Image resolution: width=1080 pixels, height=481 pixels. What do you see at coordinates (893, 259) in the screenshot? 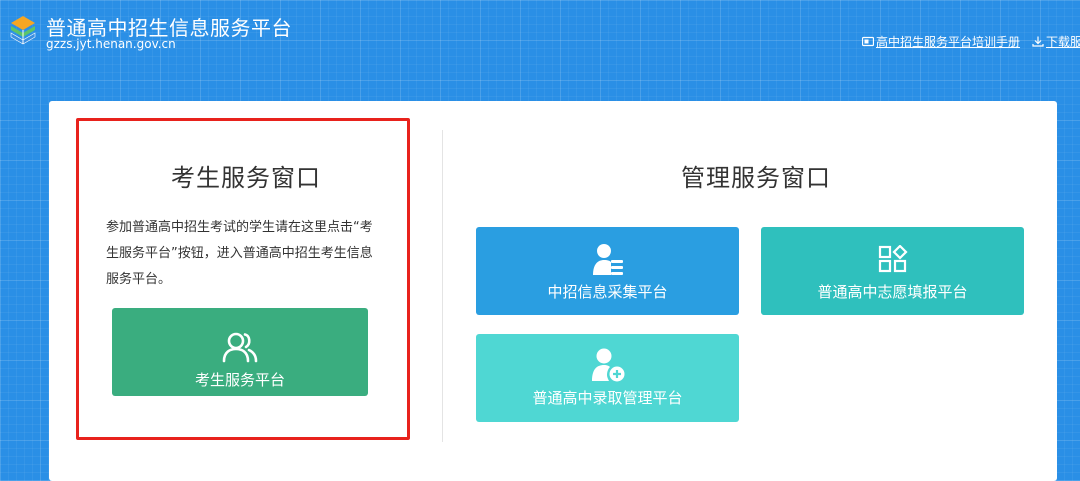
I see `apps-grid-icon` at bounding box center [893, 259].